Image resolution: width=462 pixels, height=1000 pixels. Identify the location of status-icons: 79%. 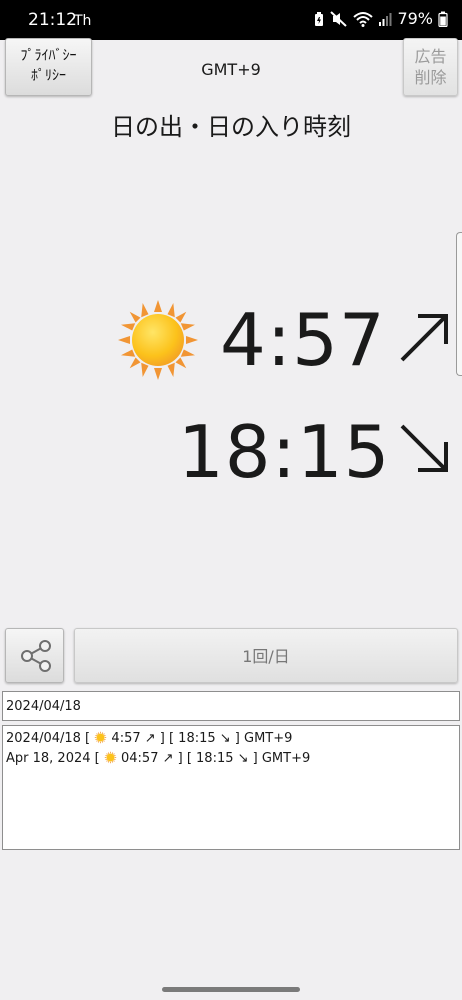
(380, 18).